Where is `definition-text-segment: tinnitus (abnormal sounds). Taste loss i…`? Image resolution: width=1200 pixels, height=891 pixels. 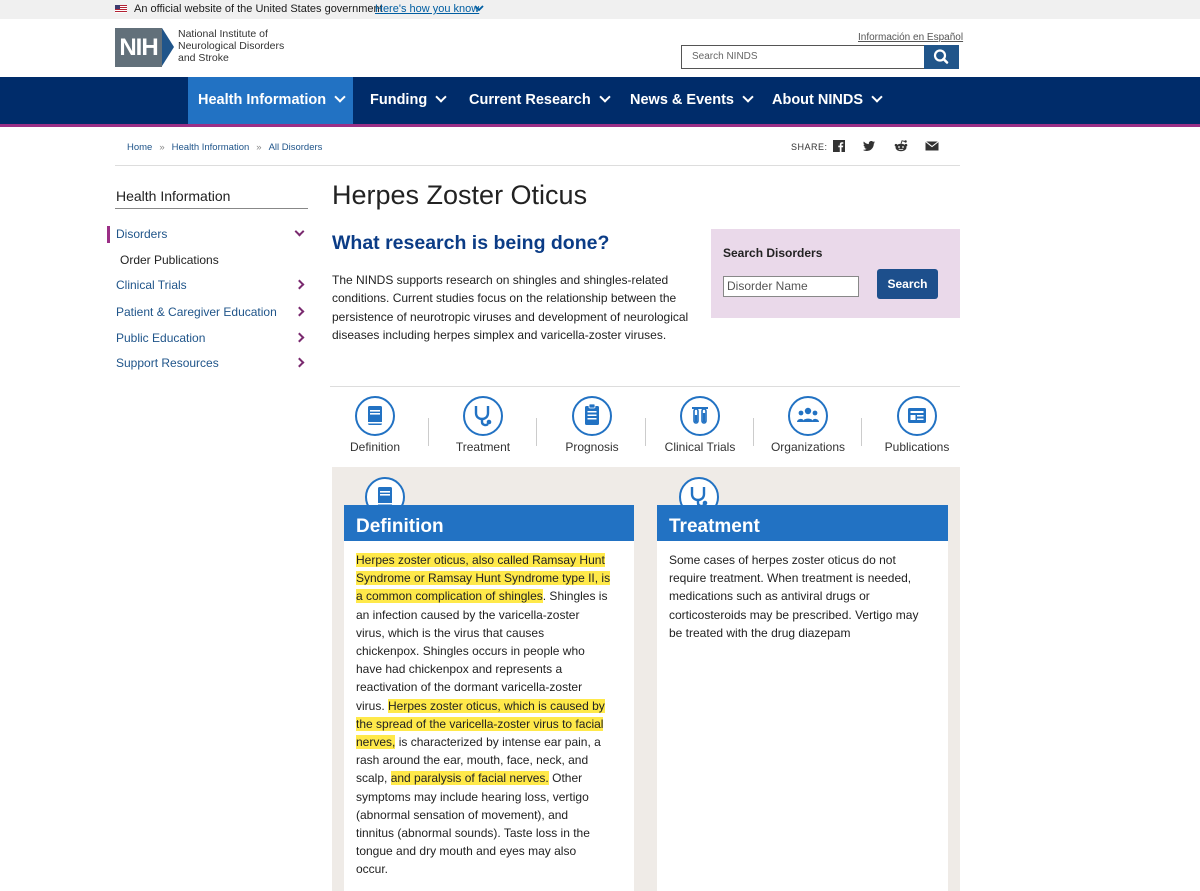 definition-text-segment: tinnitus (abnormal sounds). Taste loss i… is located at coordinates (473, 833).